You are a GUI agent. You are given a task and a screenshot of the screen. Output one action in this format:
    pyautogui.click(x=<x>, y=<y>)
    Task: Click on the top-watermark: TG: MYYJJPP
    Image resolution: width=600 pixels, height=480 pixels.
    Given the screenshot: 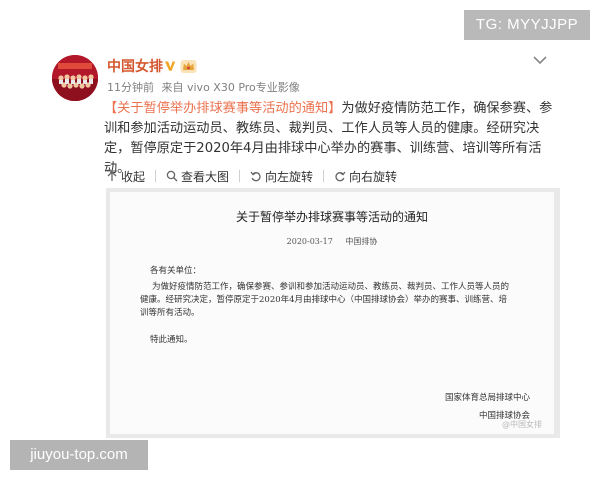 What is the action you would take?
    pyautogui.click(x=527, y=25)
    